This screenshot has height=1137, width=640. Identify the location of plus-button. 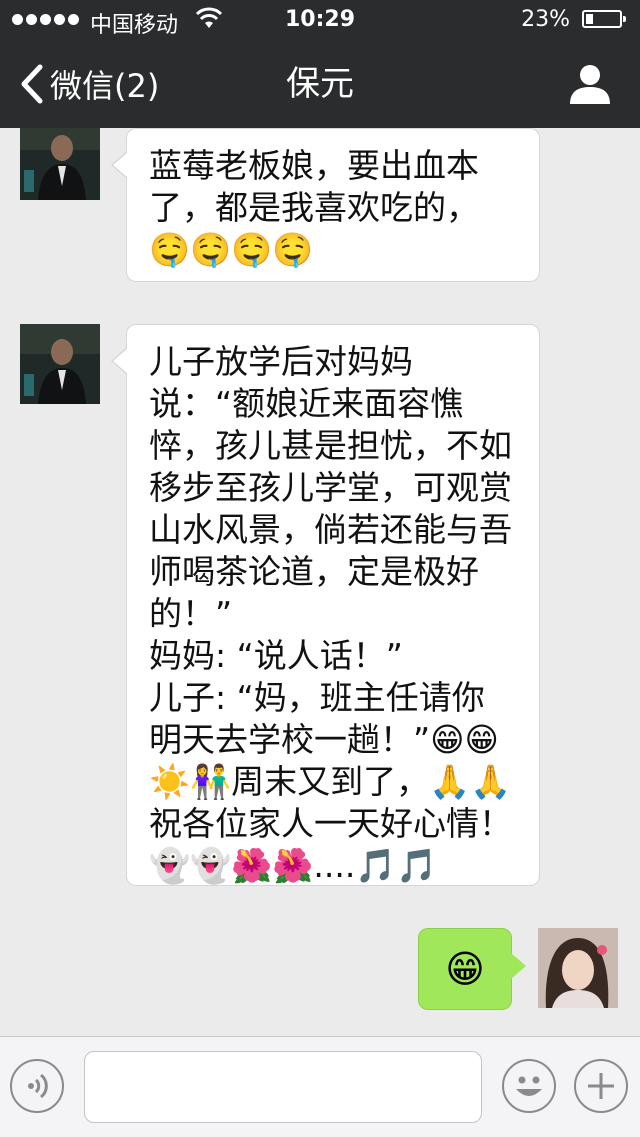
(601, 1086).